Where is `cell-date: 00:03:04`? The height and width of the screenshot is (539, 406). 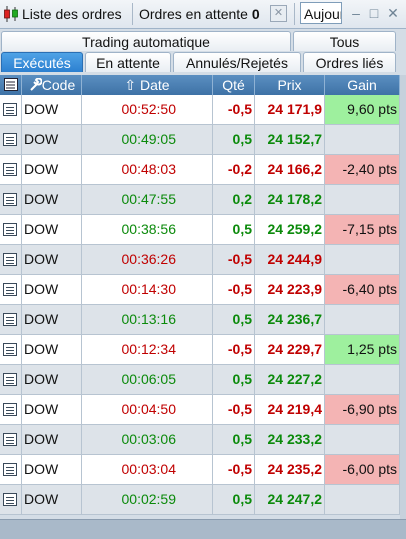 cell-date: 00:03:04 is located at coordinates (147, 469).